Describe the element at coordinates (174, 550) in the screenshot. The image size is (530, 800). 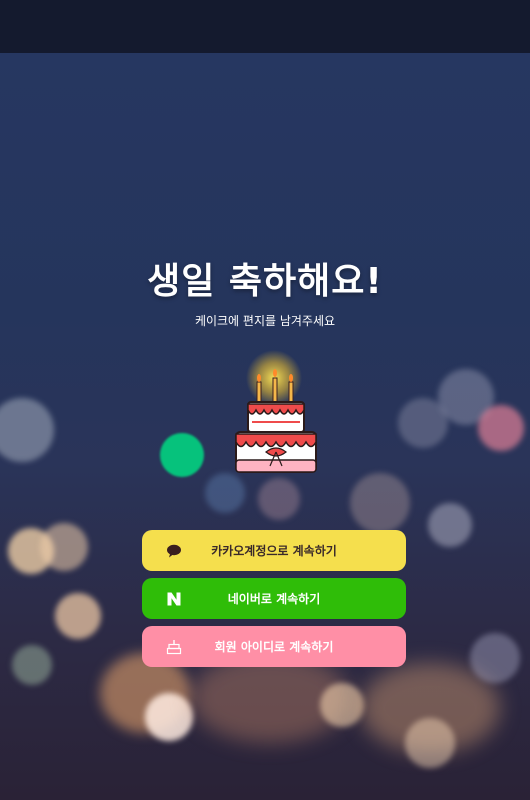
I see `speech-bubble-icon` at that location.